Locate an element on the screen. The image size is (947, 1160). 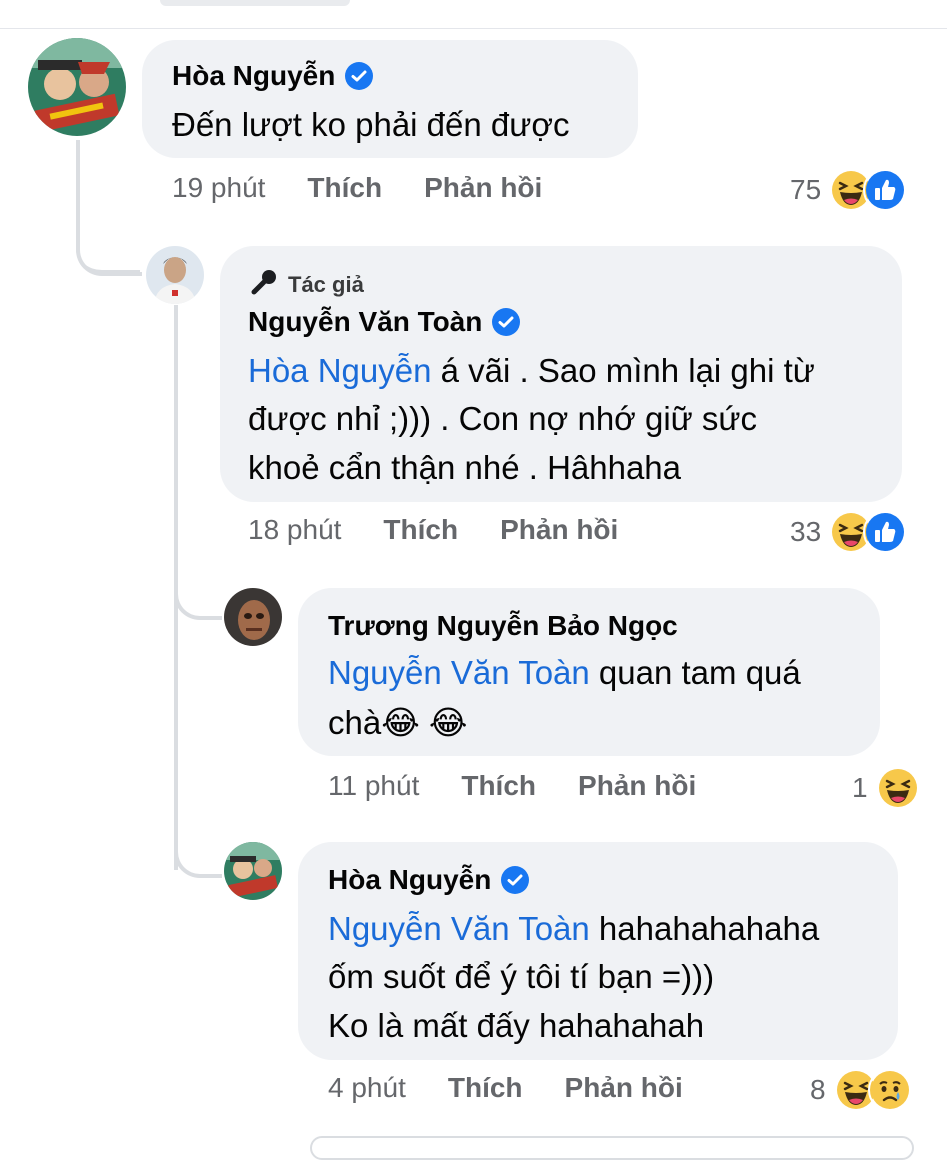
haha-icon is located at coordinates (897, 788).